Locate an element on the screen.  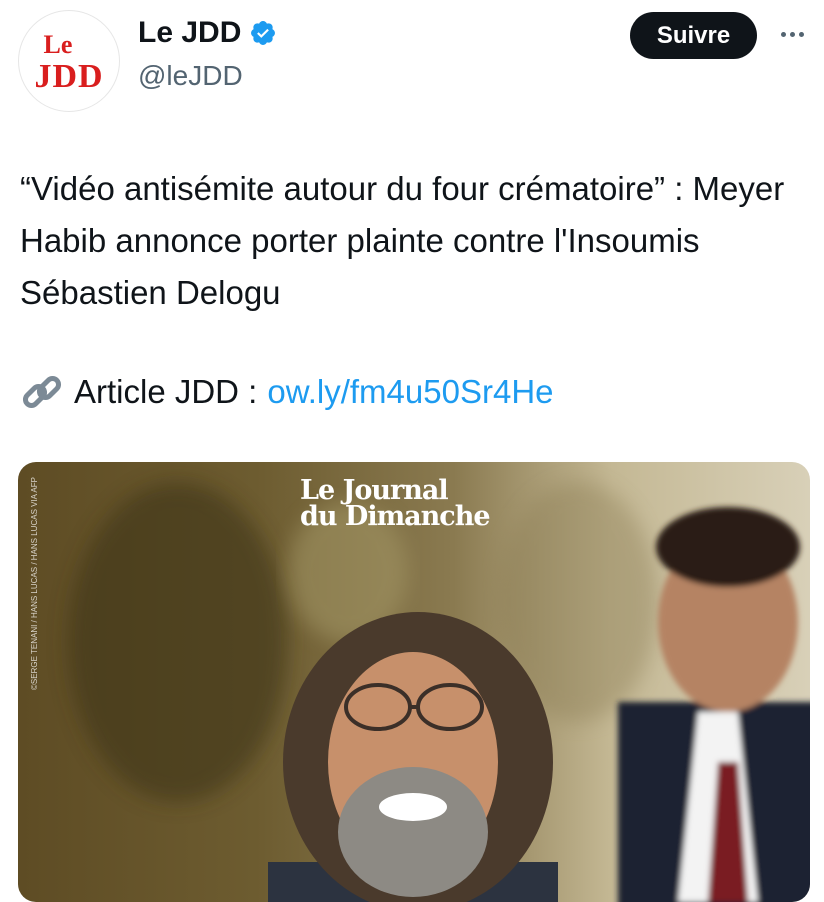
avatar-logo-le: Le is located at coordinates (58, 44).